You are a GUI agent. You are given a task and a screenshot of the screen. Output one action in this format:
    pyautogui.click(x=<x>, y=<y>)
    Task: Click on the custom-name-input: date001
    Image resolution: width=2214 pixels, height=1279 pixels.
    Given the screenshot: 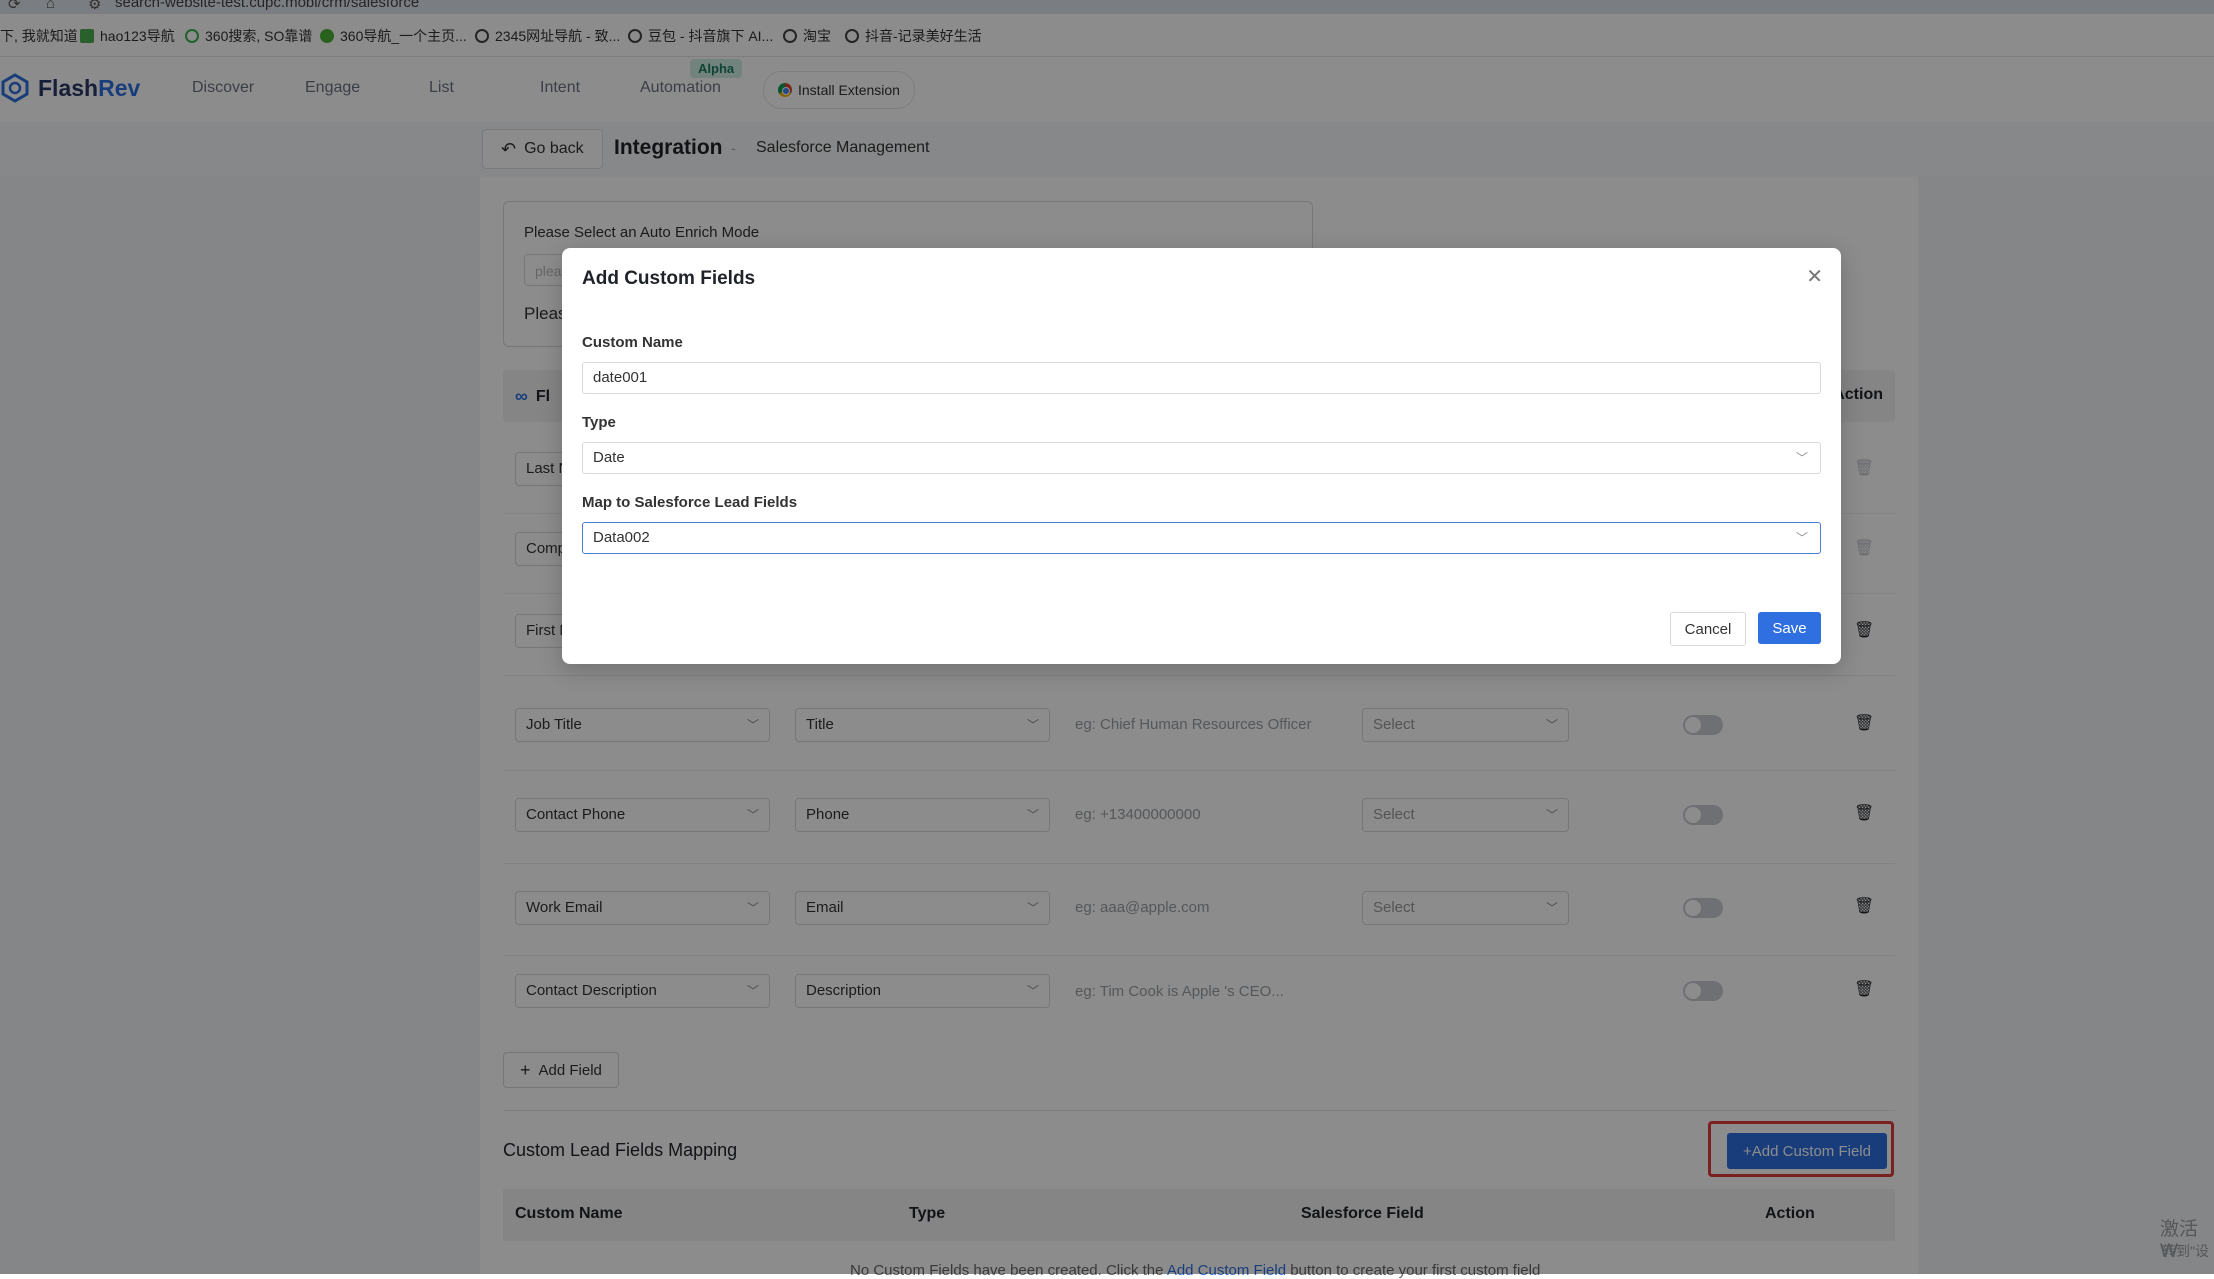 What is the action you would take?
    pyautogui.click(x=1201, y=378)
    